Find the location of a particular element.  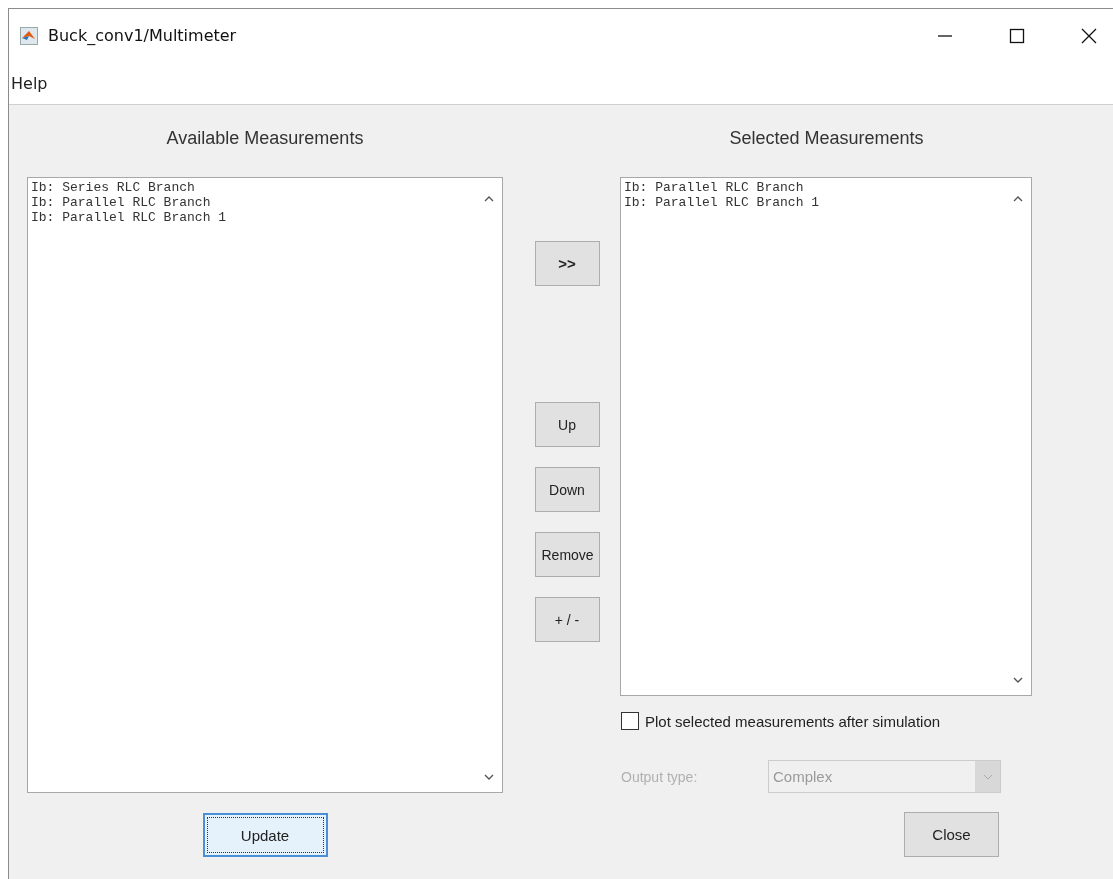

move-button: >> is located at coordinates (567, 263).